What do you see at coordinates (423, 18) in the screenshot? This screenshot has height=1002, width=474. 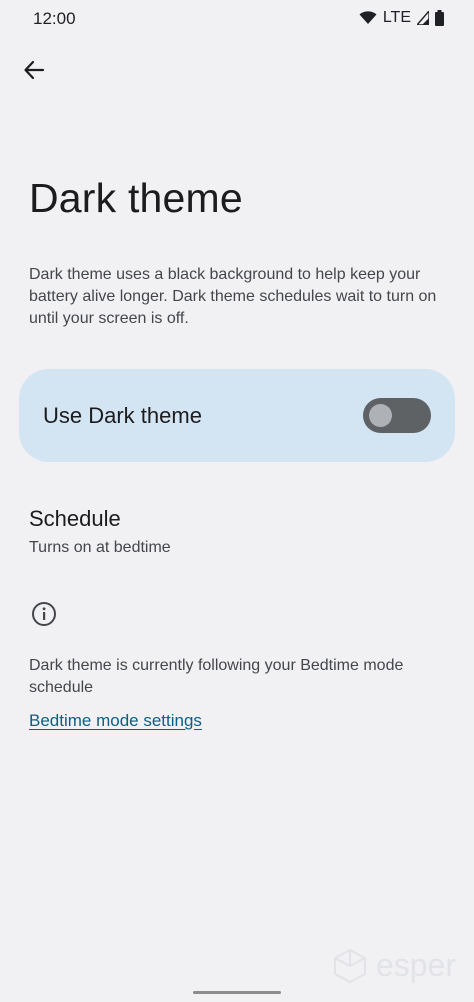 I see `signal-icon` at bounding box center [423, 18].